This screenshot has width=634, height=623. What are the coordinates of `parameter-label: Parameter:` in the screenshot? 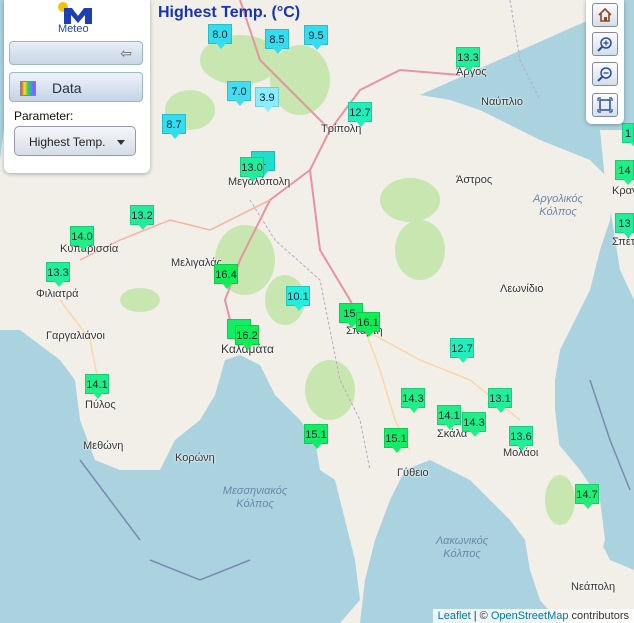 It's located at (44, 116).